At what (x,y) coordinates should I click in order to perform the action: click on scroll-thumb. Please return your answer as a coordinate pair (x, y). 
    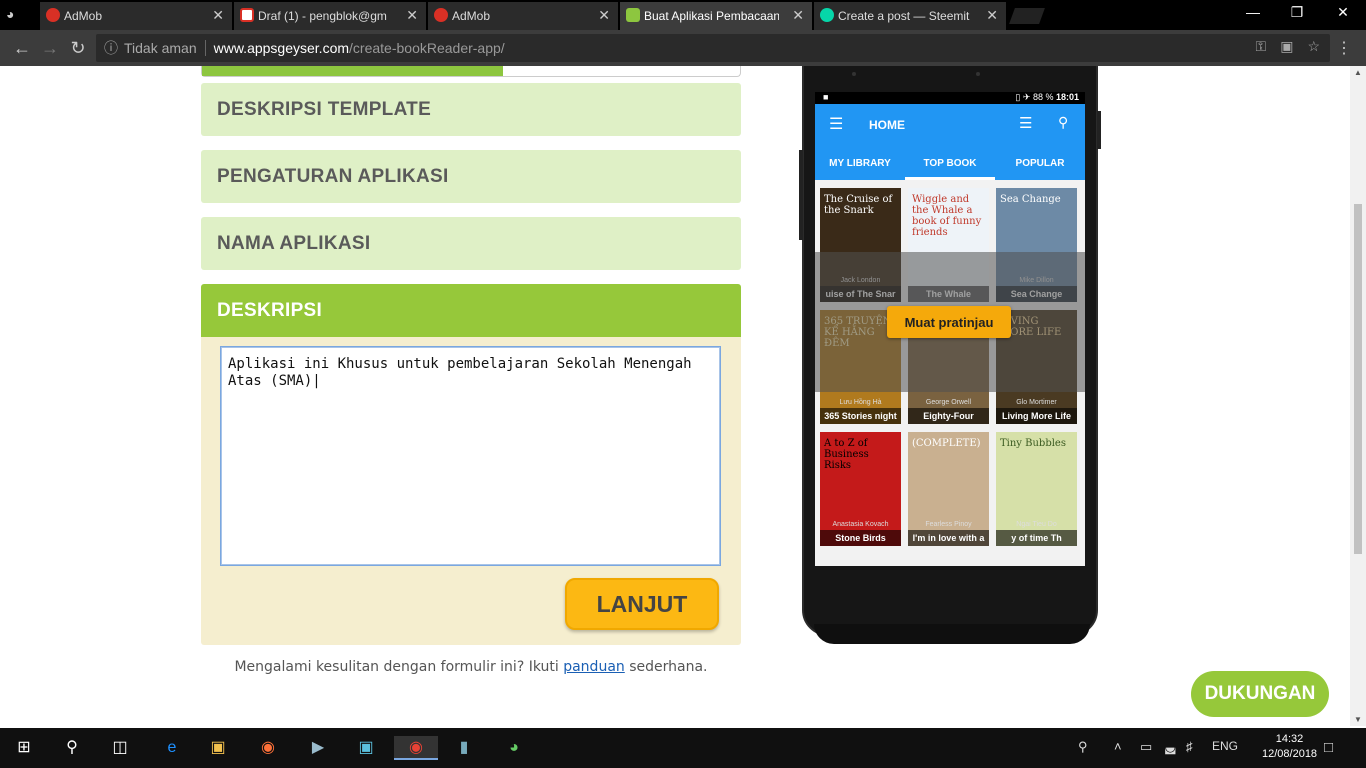
    Looking at the image, I should click on (1358, 379).